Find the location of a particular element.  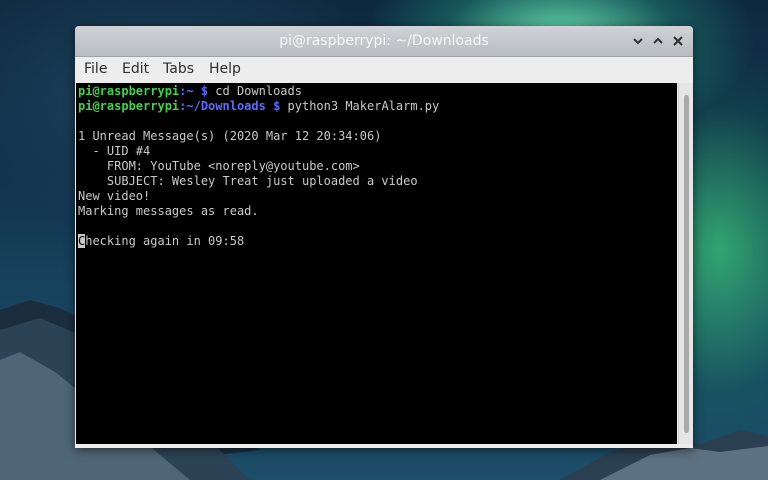

title-bar: pi@raspberrypi: ~/Downloads is located at coordinates (384, 41).